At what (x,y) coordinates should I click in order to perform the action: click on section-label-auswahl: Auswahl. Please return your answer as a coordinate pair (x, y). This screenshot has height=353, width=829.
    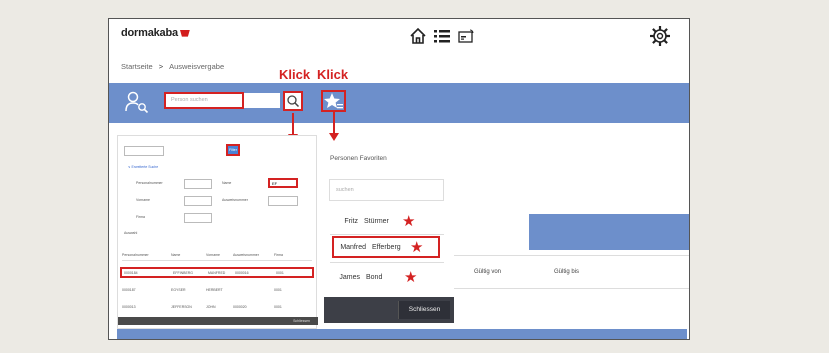
    Looking at the image, I should click on (131, 233).